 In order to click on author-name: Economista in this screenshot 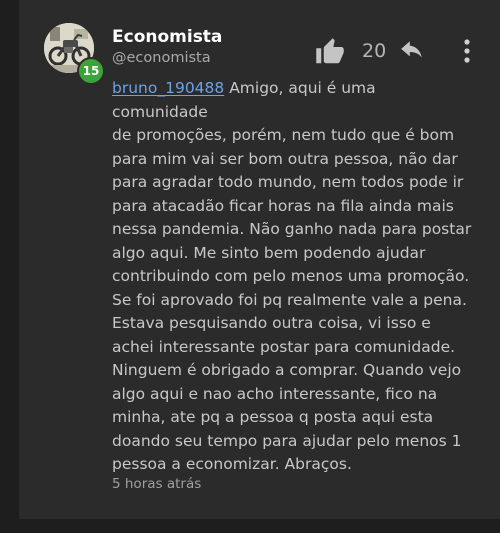, I will do `click(167, 37)`.